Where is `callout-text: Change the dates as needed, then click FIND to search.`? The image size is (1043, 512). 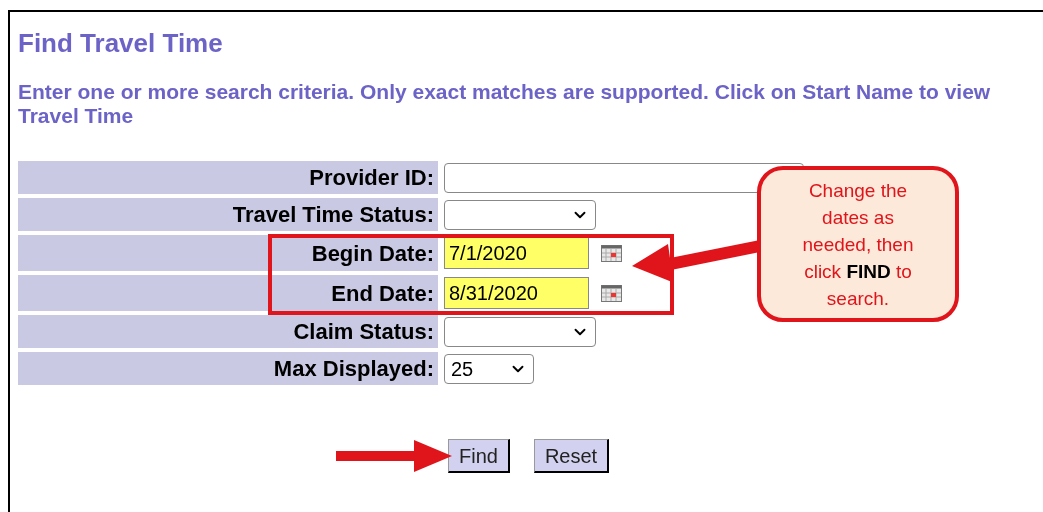 callout-text: Change the dates as needed, then click FIND to search. is located at coordinates (858, 244).